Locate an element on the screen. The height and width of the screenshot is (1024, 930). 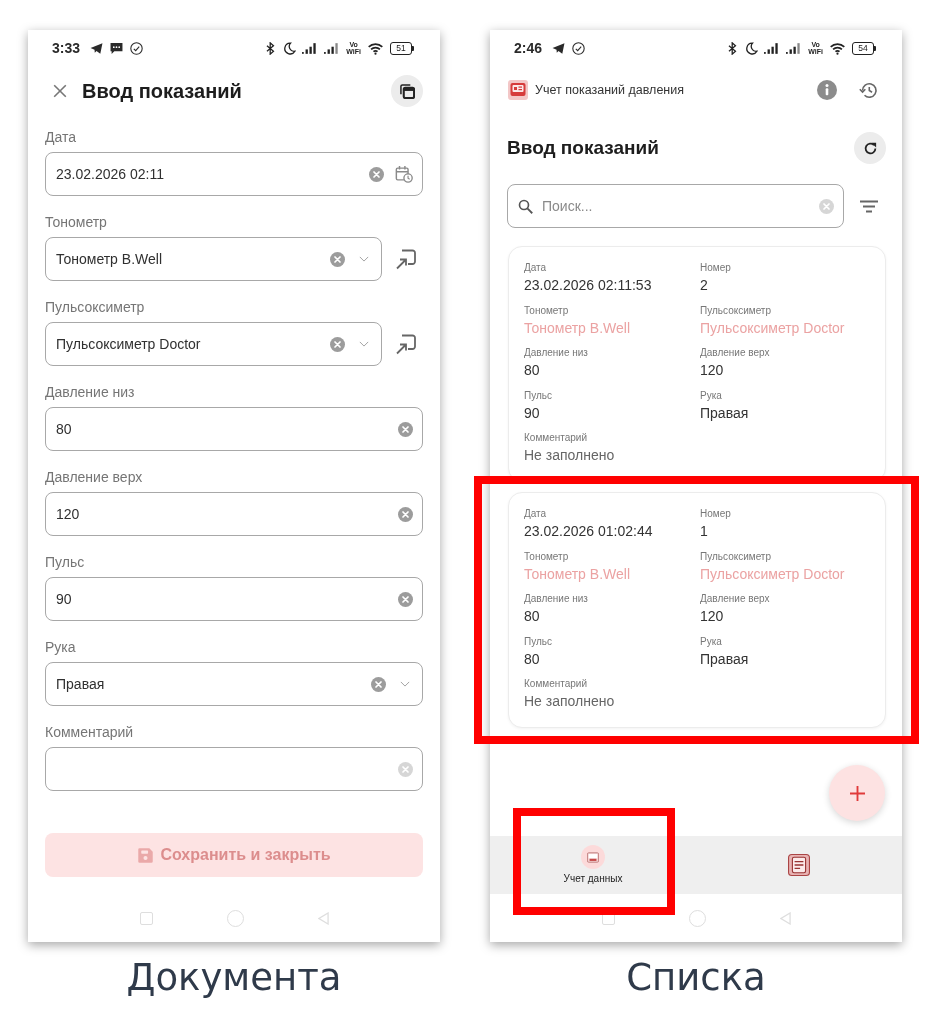
field-label: Рука is located at coordinates (60, 647).